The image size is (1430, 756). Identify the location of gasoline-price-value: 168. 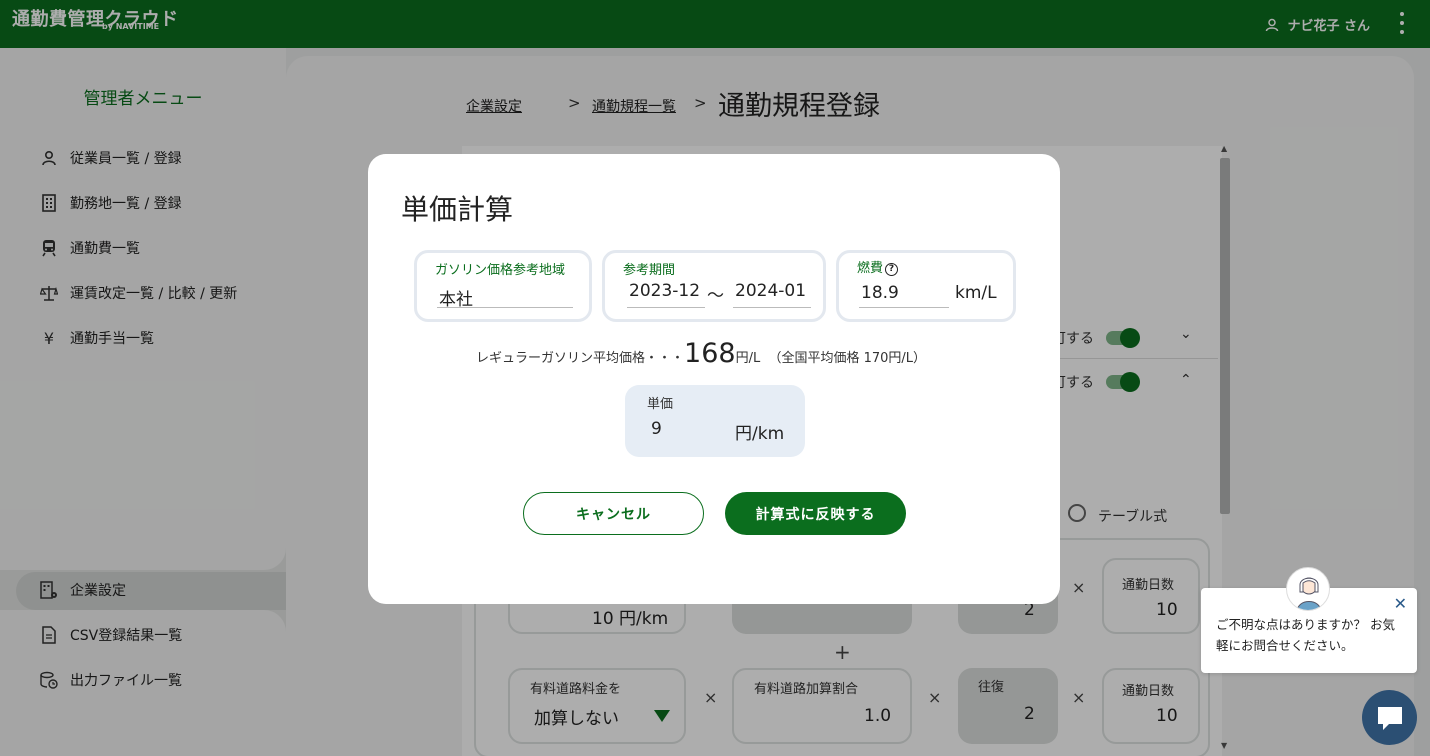
(710, 353).